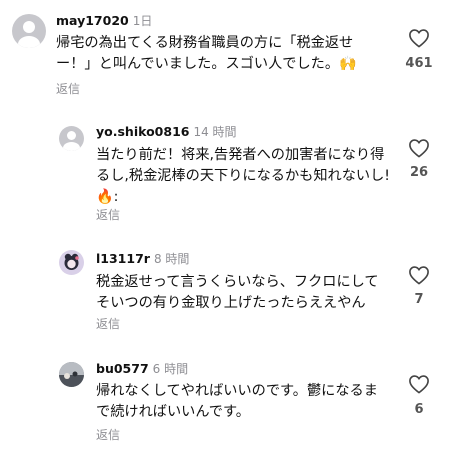  What do you see at coordinates (237, 282) in the screenshot?
I see `comment-text-line: 税金返せって言うくらいなら、フクロにして` at bounding box center [237, 282].